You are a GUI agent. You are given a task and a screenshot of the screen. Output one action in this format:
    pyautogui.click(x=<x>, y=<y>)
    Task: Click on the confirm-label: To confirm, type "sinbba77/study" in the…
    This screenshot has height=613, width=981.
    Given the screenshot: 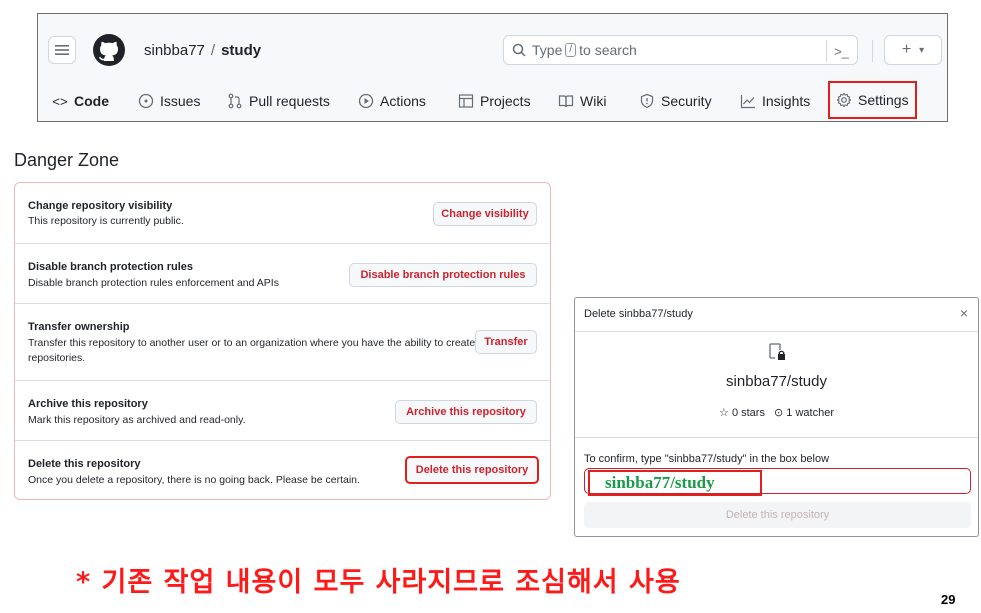 What is the action you would take?
    pyautogui.click(x=707, y=459)
    